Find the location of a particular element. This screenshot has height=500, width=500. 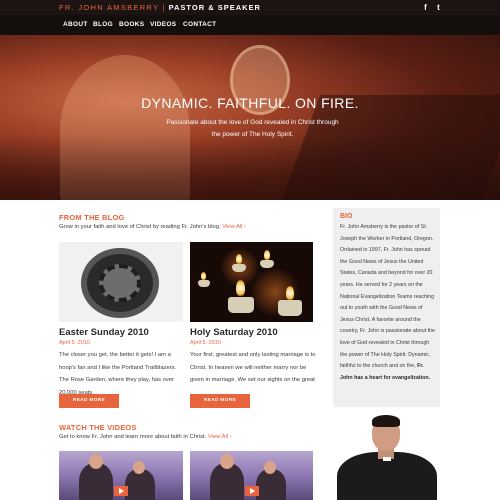

twitter-icon: t is located at coordinates (438, 7).